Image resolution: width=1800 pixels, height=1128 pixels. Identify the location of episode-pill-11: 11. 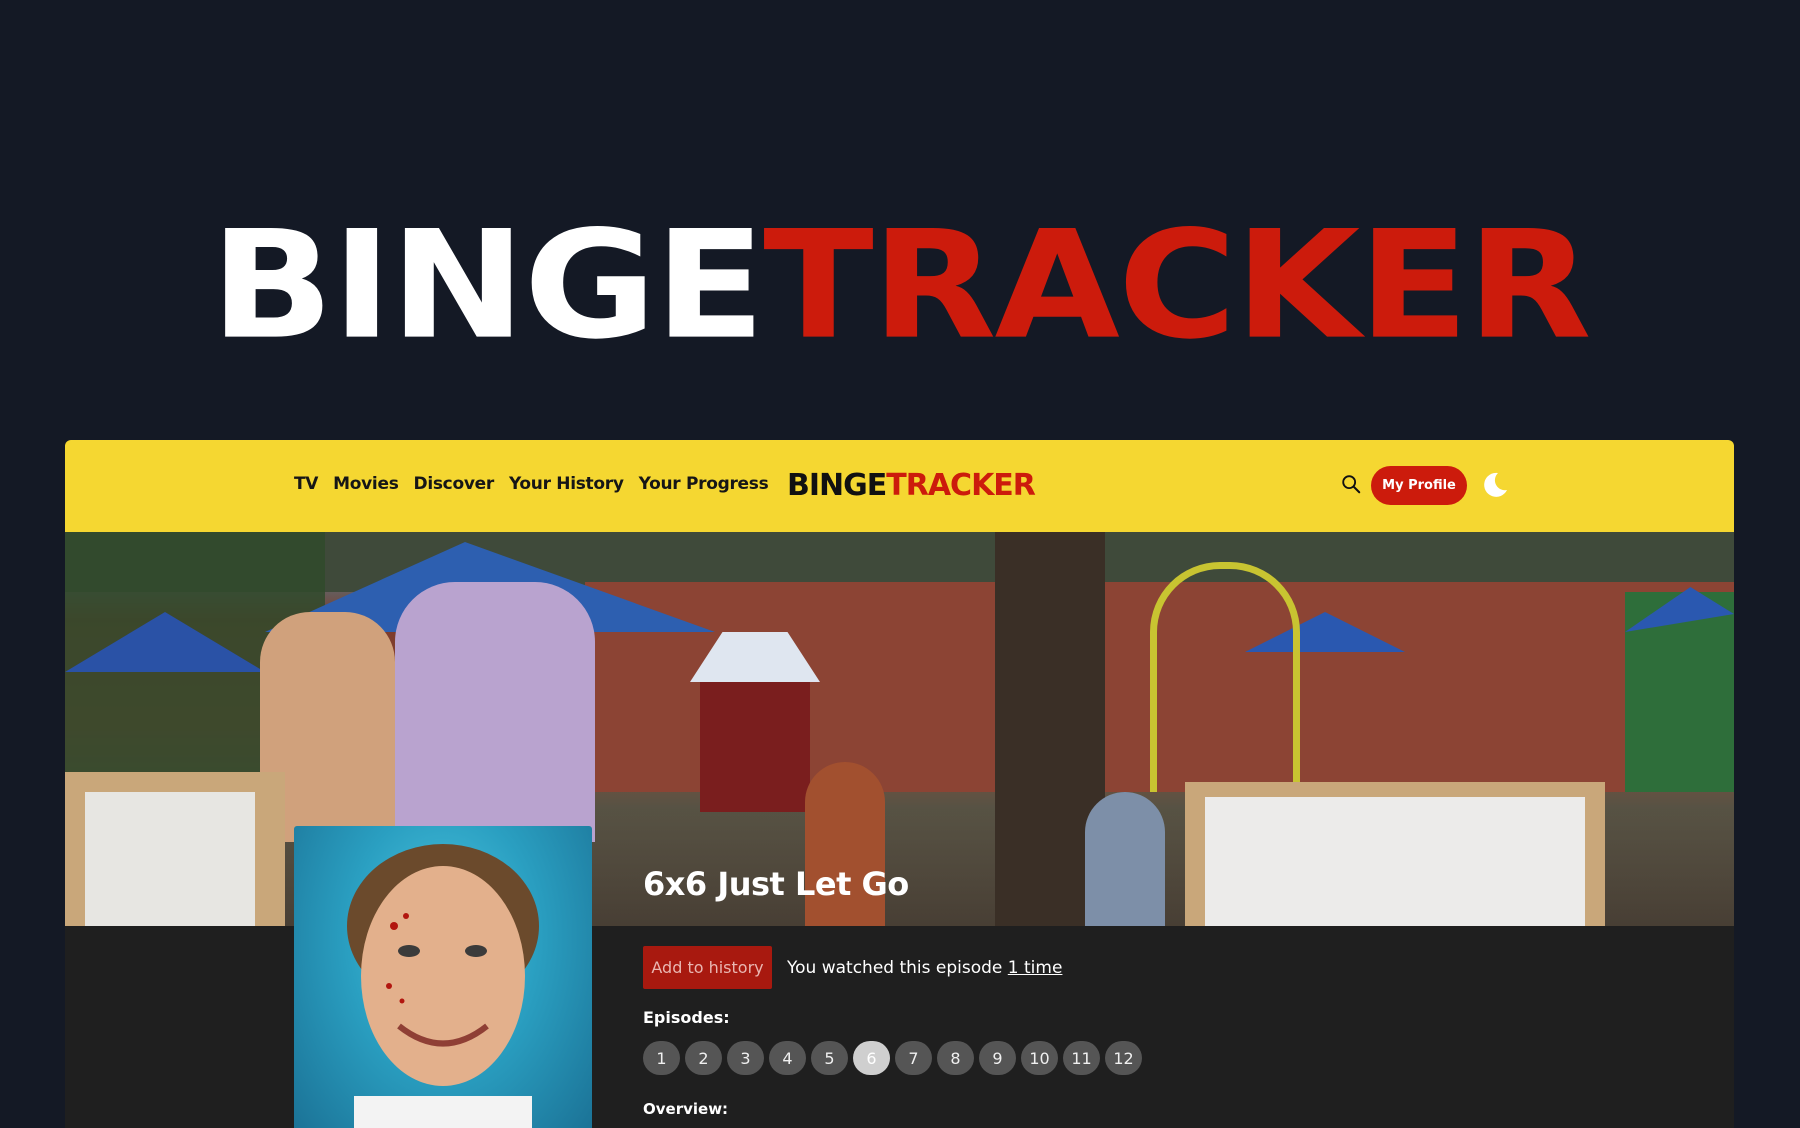
(1081, 1058).